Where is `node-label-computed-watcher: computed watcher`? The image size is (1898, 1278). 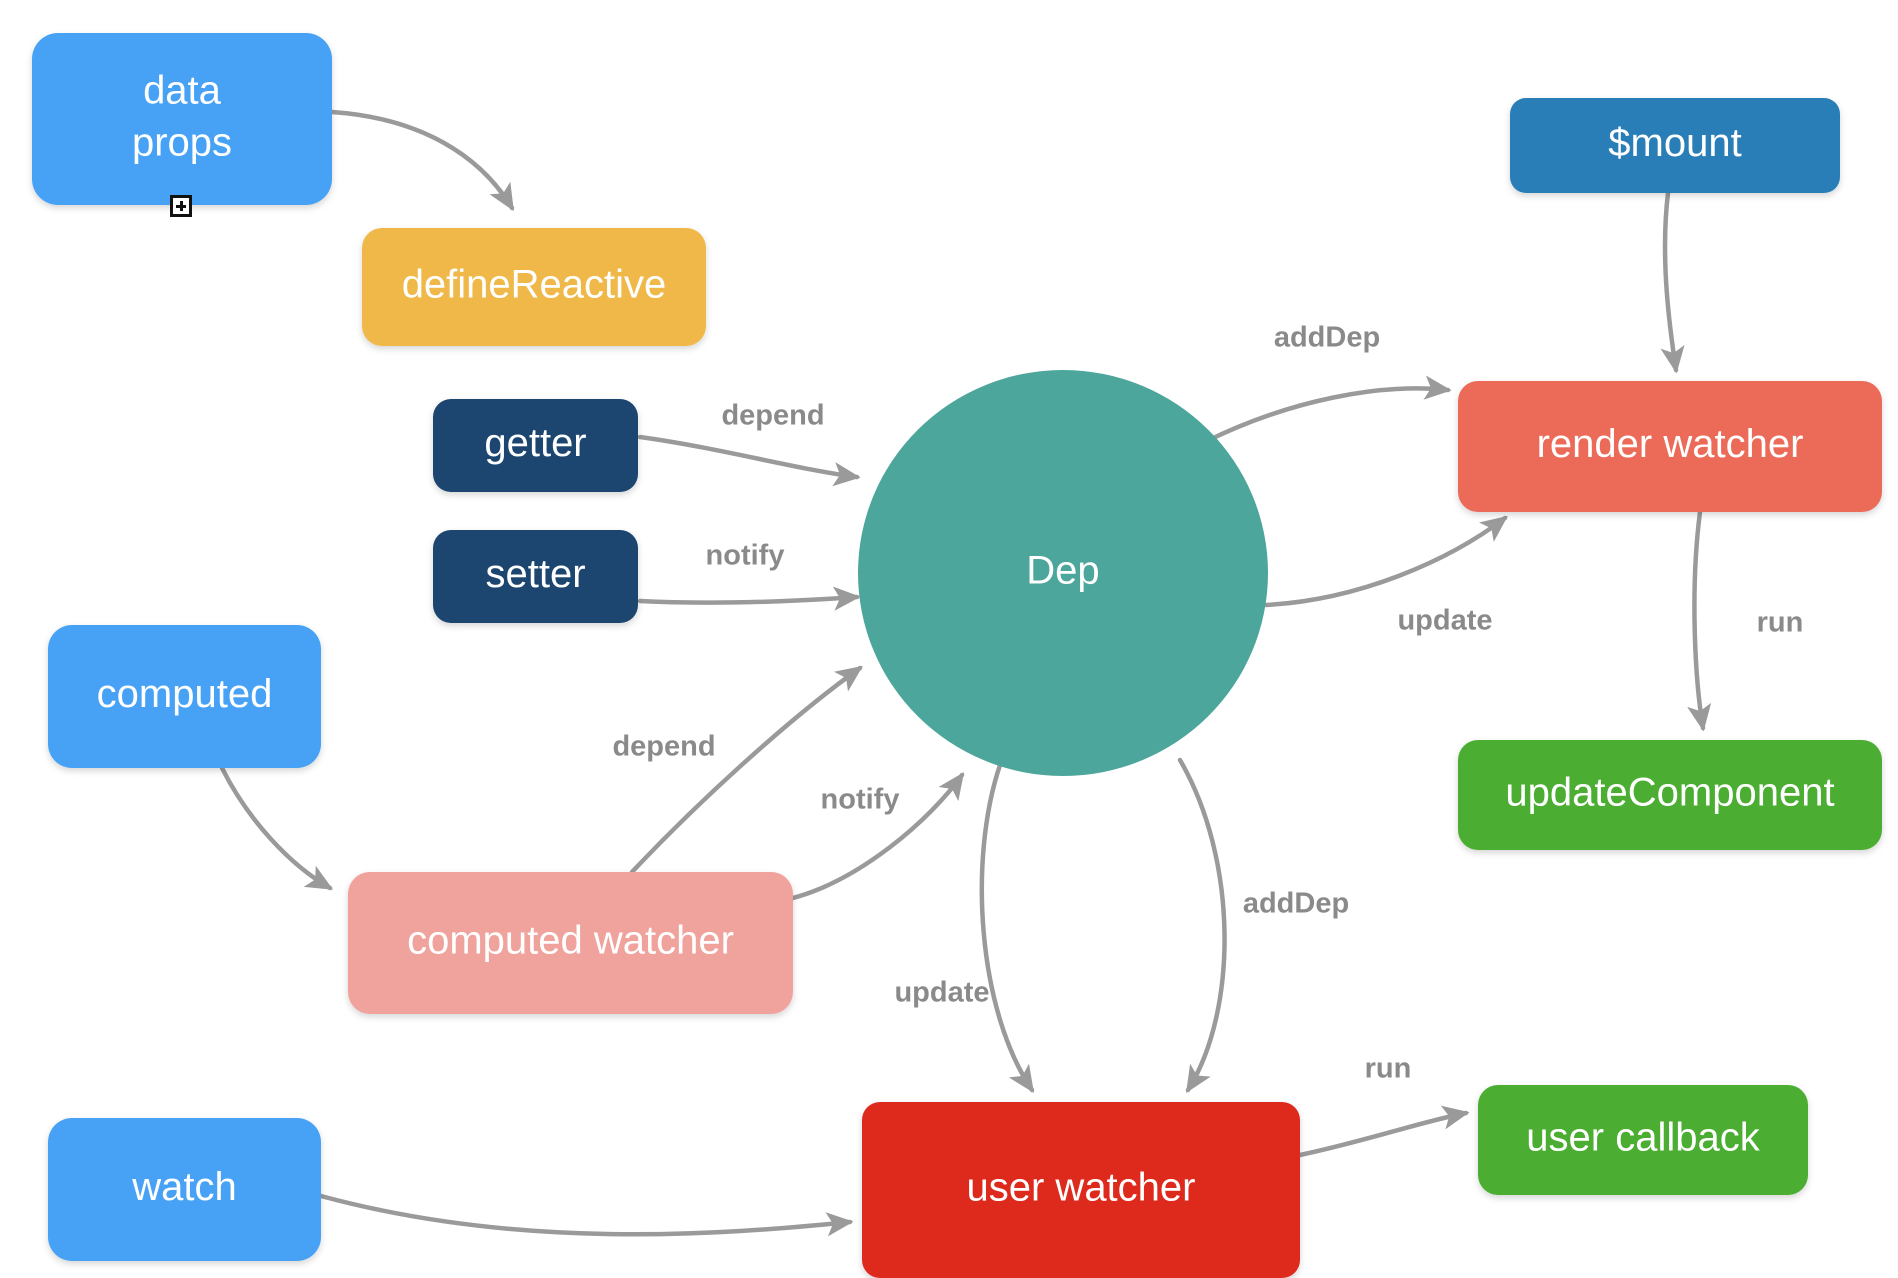
node-label-computed-watcher: computed watcher is located at coordinates (570, 941).